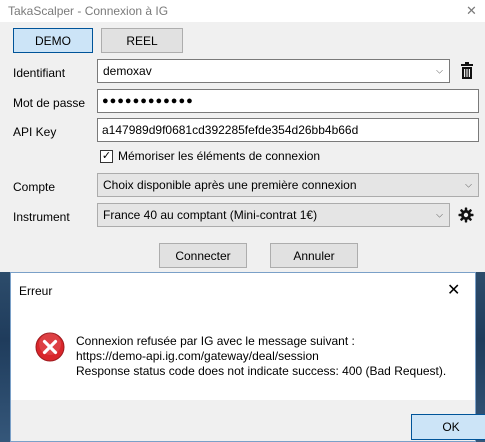 The height and width of the screenshot is (442, 485). Describe the element at coordinates (35, 132) in the screenshot. I see `apikey-label: API Key` at that location.